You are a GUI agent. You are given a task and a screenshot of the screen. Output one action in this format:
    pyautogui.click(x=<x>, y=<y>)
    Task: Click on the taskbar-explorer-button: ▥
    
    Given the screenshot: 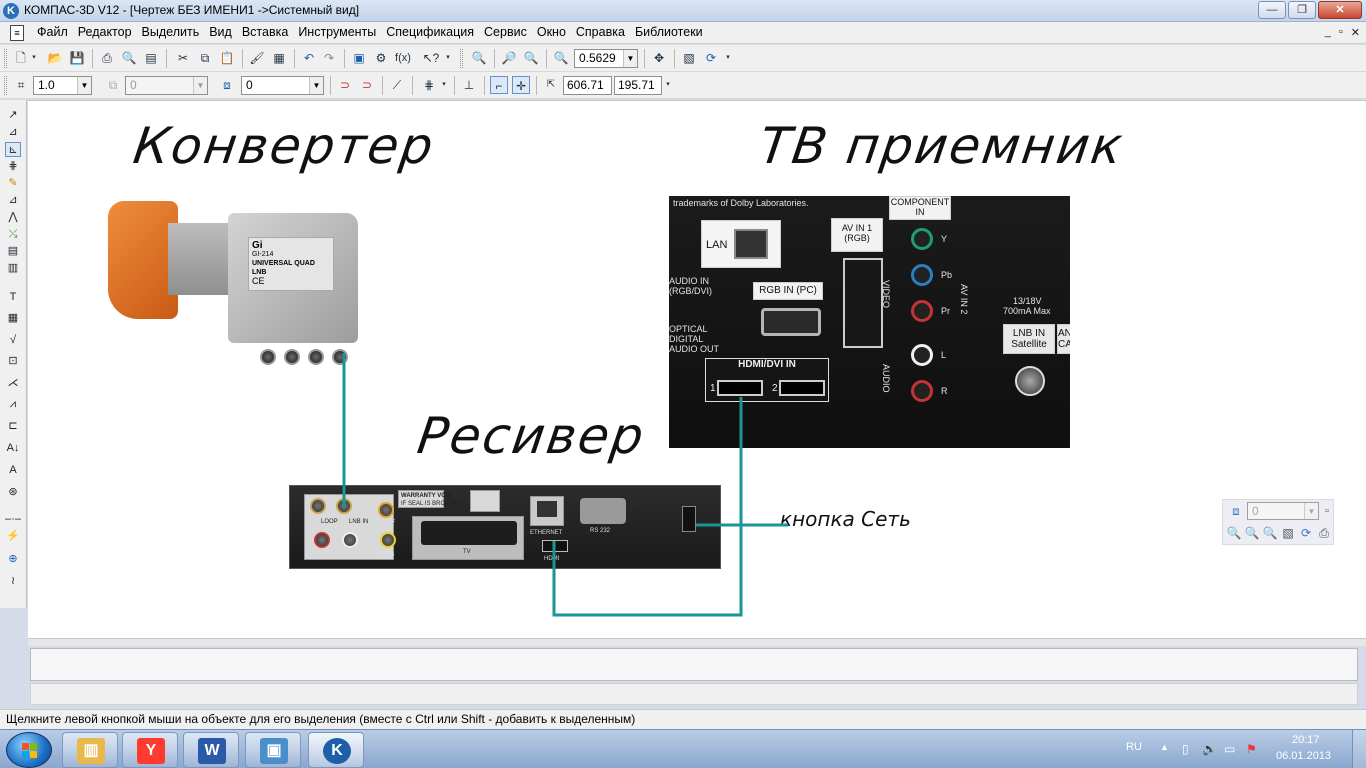 What is the action you would take?
    pyautogui.click(x=90, y=750)
    